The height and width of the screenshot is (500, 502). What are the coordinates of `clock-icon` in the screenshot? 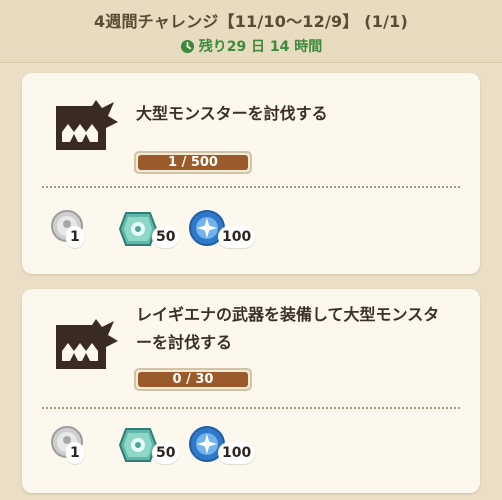 It's located at (187, 46).